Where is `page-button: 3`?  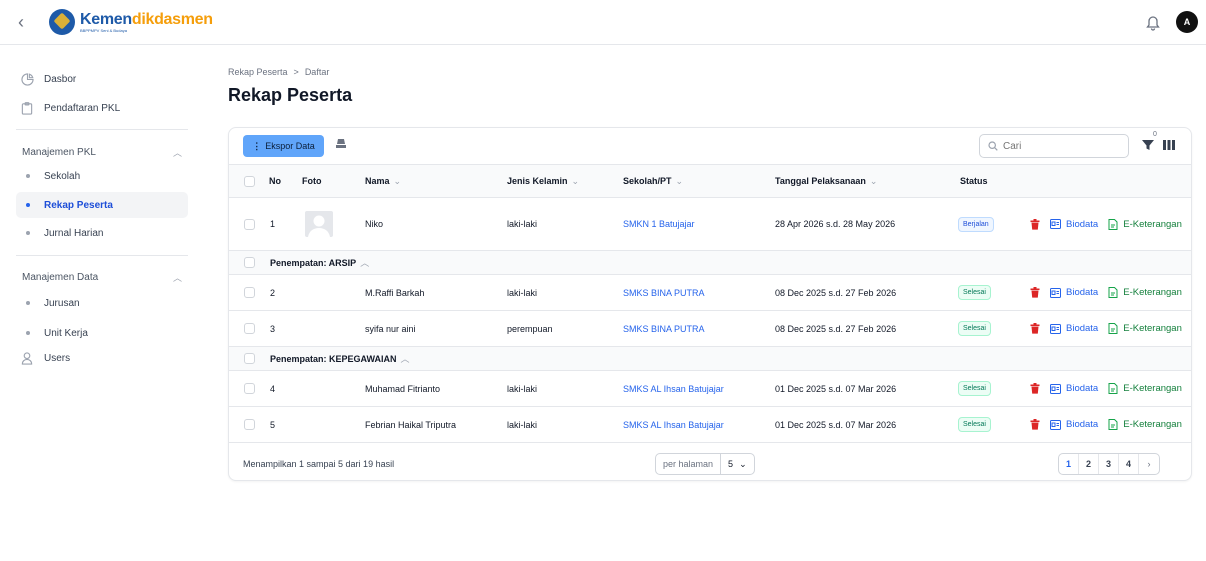
page-button: 3 is located at coordinates (1109, 464).